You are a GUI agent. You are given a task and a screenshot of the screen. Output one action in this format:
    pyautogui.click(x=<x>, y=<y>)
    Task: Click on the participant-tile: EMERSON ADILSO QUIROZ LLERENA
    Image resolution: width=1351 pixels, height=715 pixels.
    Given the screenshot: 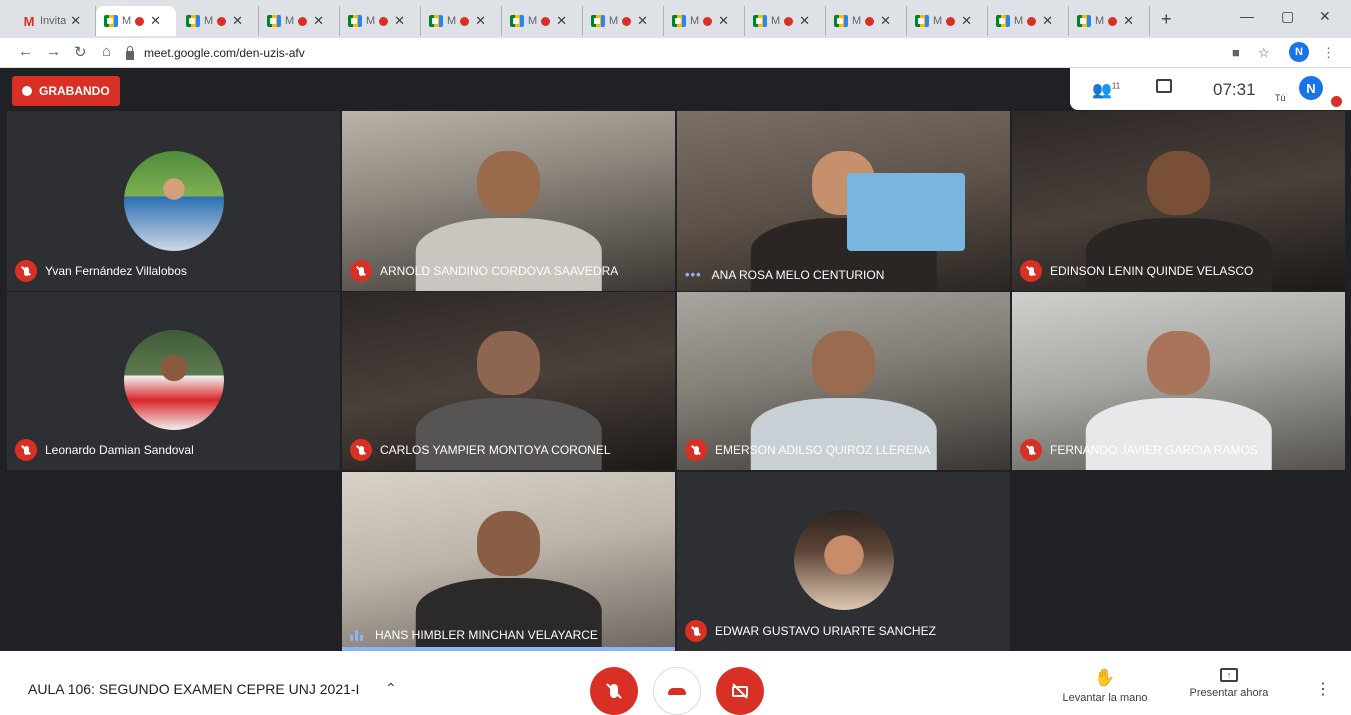 What is the action you would take?
    pyautogui.click(x=843, y=381)
    